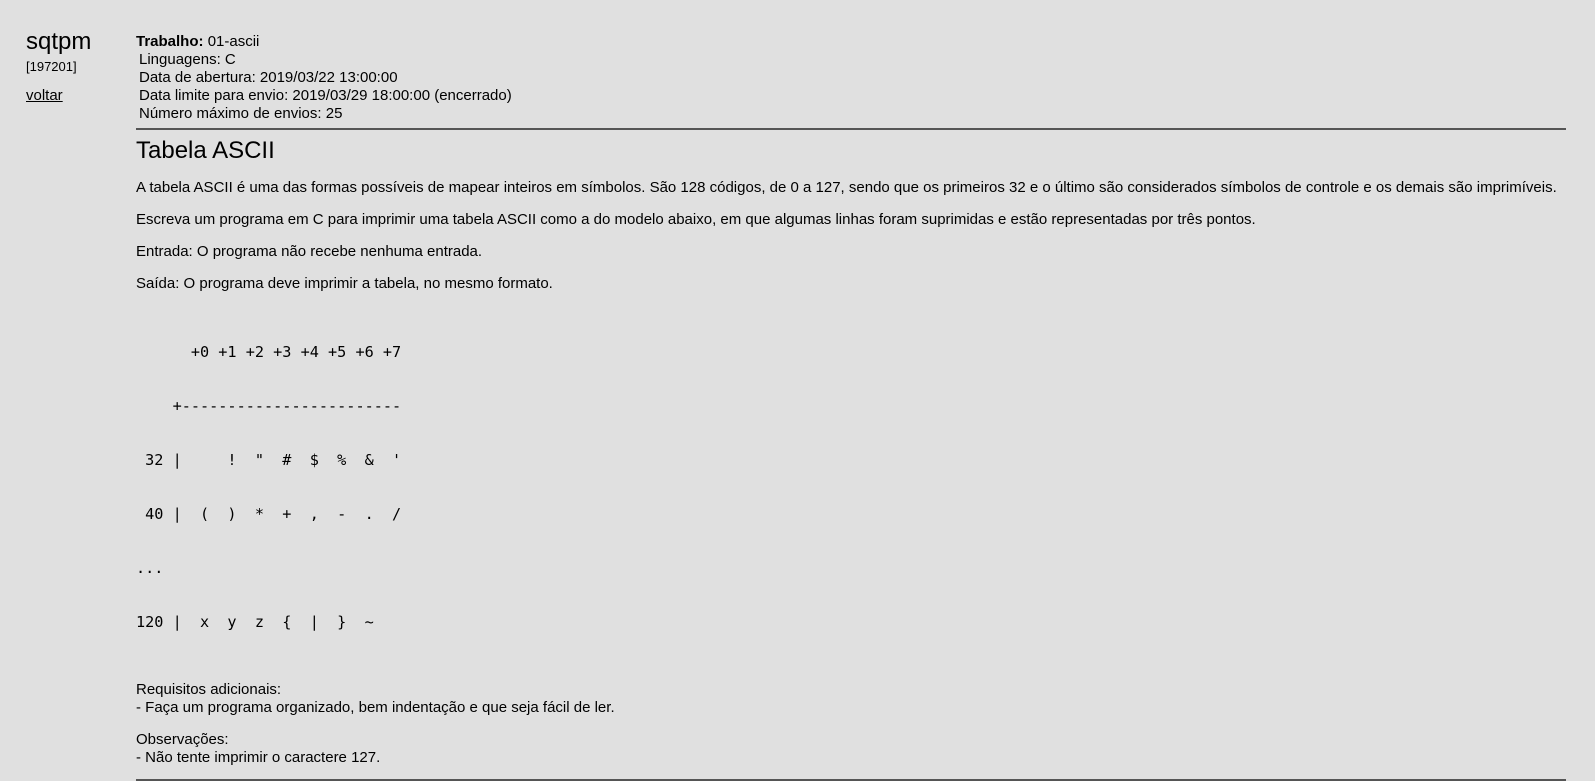 The image size is (1595, 781). What do you see at coordinates (255, 622) in the screenshot?
I see `table-line: 120 | x y z { | } ~` at bounding box center [255, 622].